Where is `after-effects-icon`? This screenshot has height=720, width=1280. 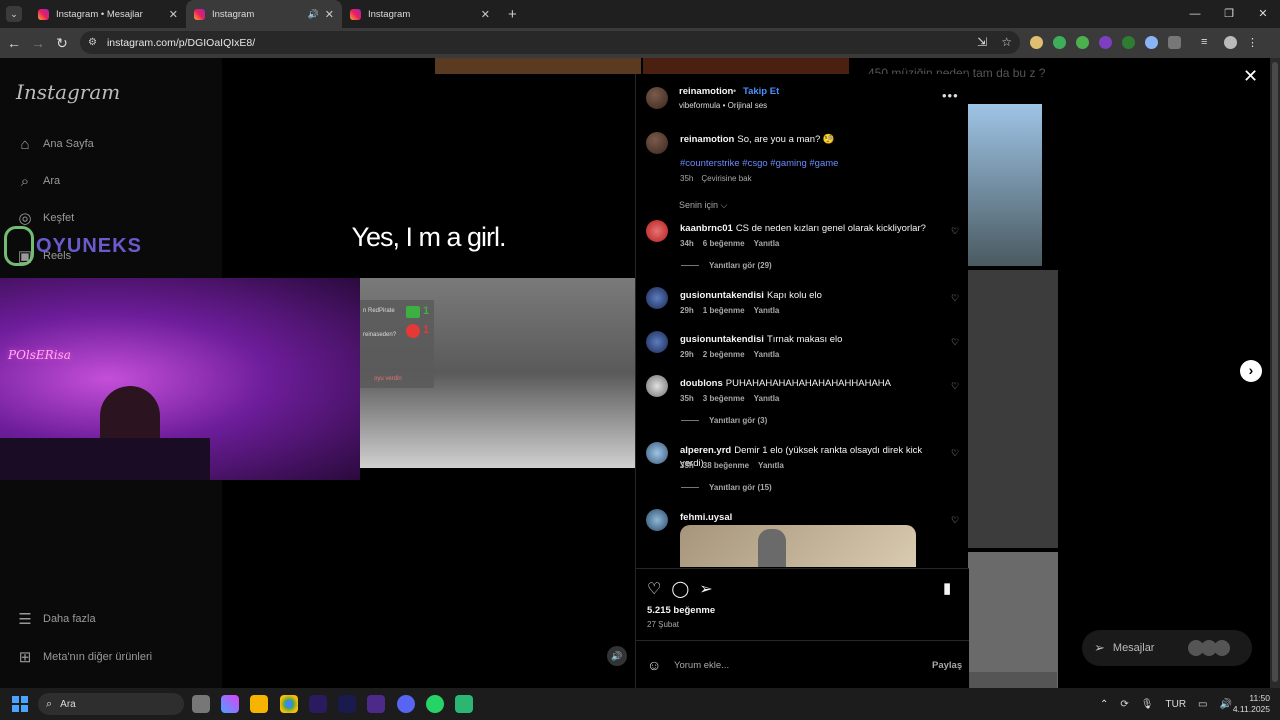 after-effects-icon is located at coordinates (347, 704).